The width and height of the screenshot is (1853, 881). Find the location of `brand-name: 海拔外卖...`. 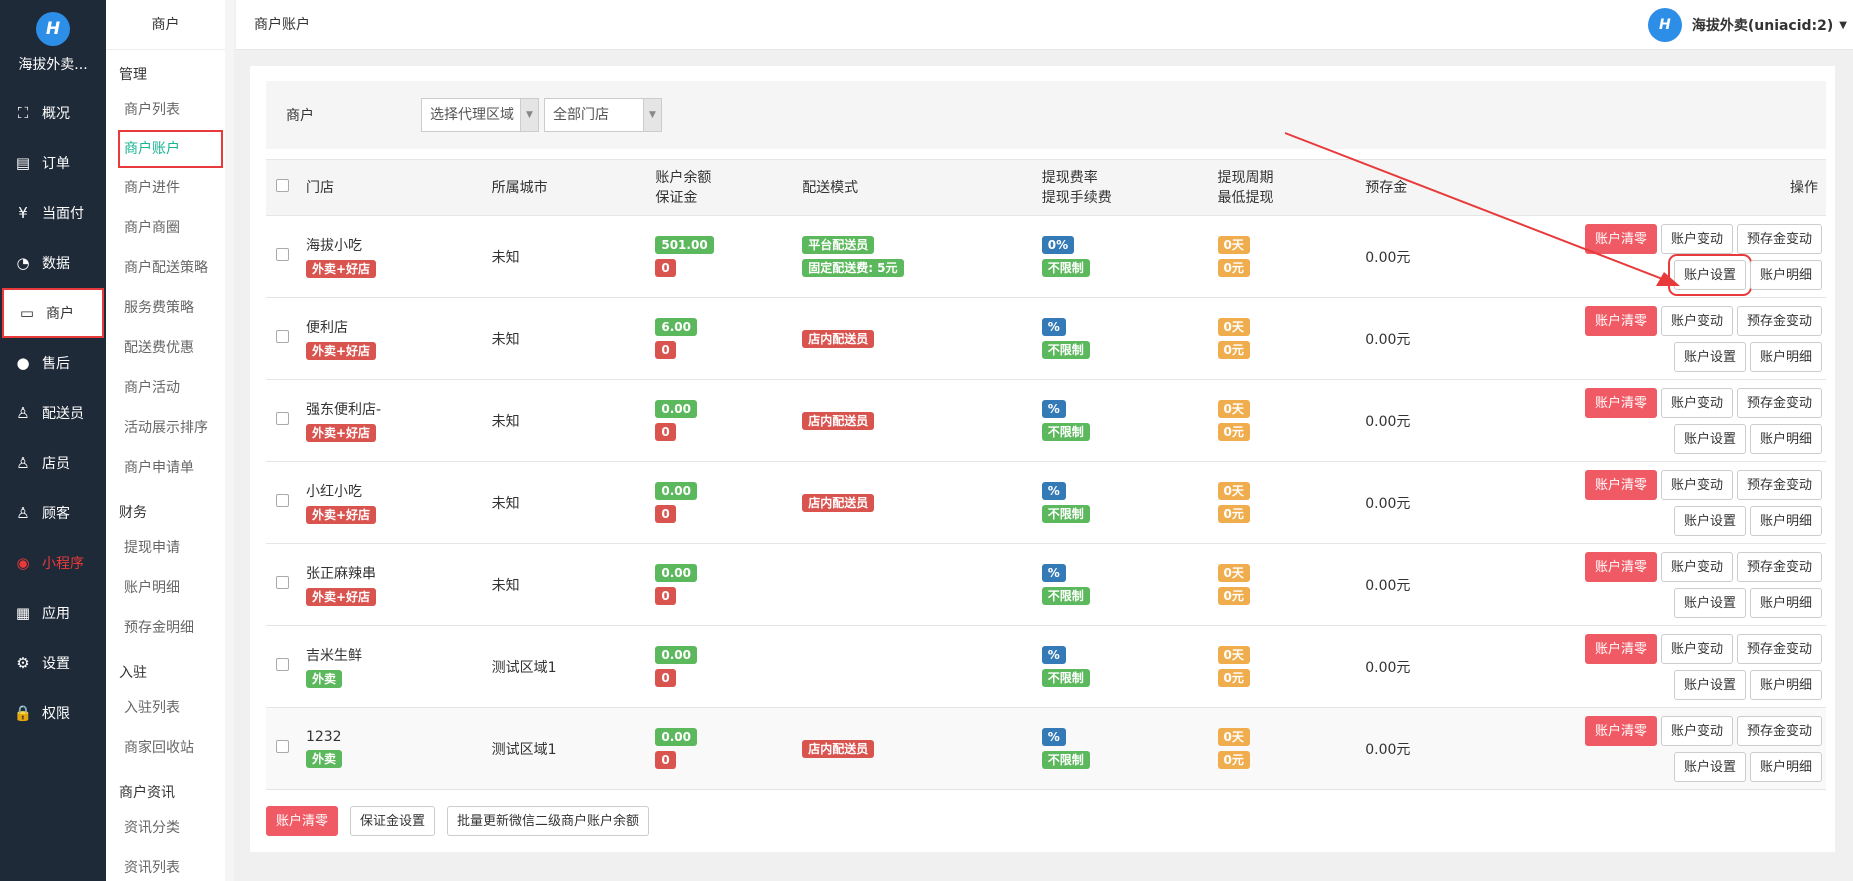

brand-name: 海拔外卖... is located at coordinates (53, 65).